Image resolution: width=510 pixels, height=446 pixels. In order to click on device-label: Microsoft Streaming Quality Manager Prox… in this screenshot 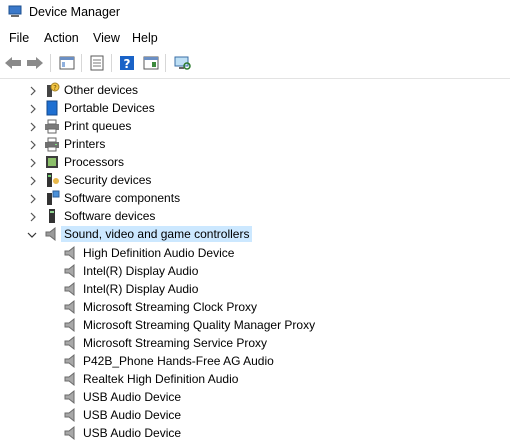, I will do `click(199, 325)`.